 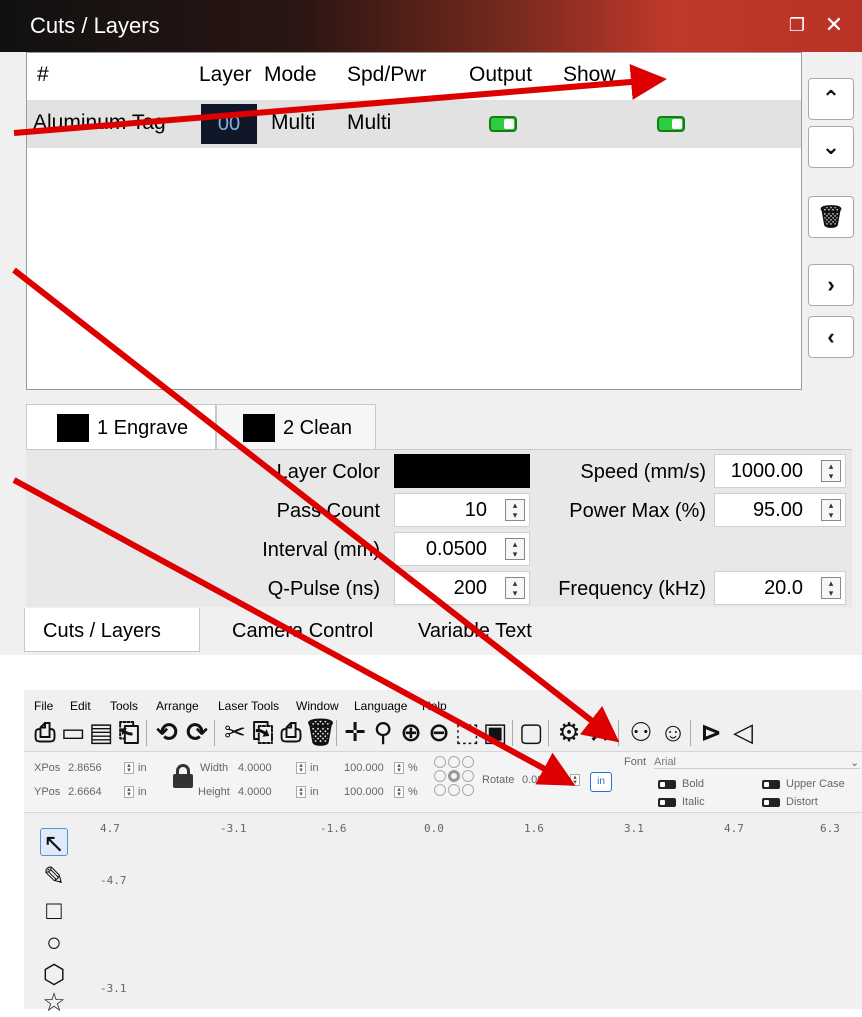 What do you see at coordinates (248, 706) in the screenshot?
I see `menu-laser-tools: Laser Tools` at bounding box center [248, 706].